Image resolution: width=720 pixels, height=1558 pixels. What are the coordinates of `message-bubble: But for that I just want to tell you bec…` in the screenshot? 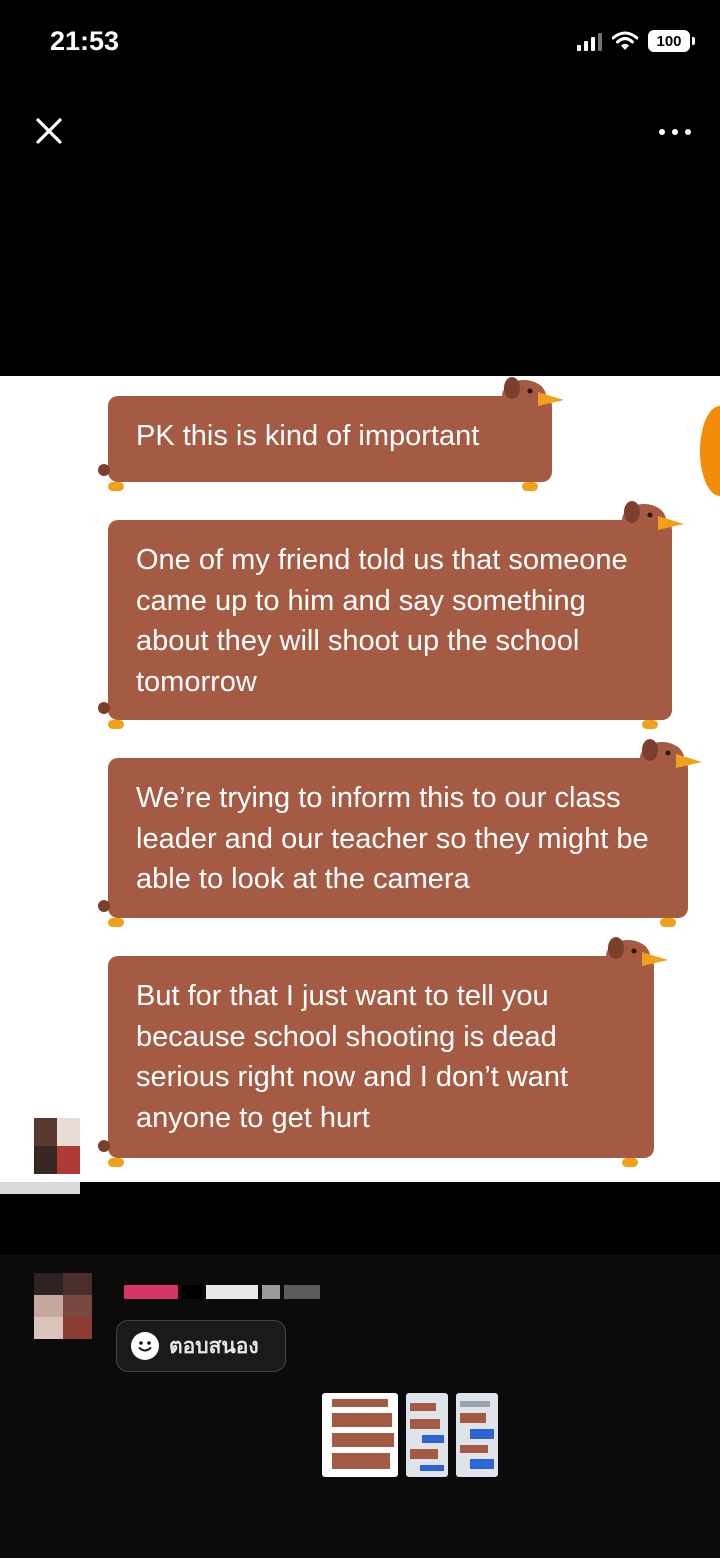 It's located at (381, 1057).